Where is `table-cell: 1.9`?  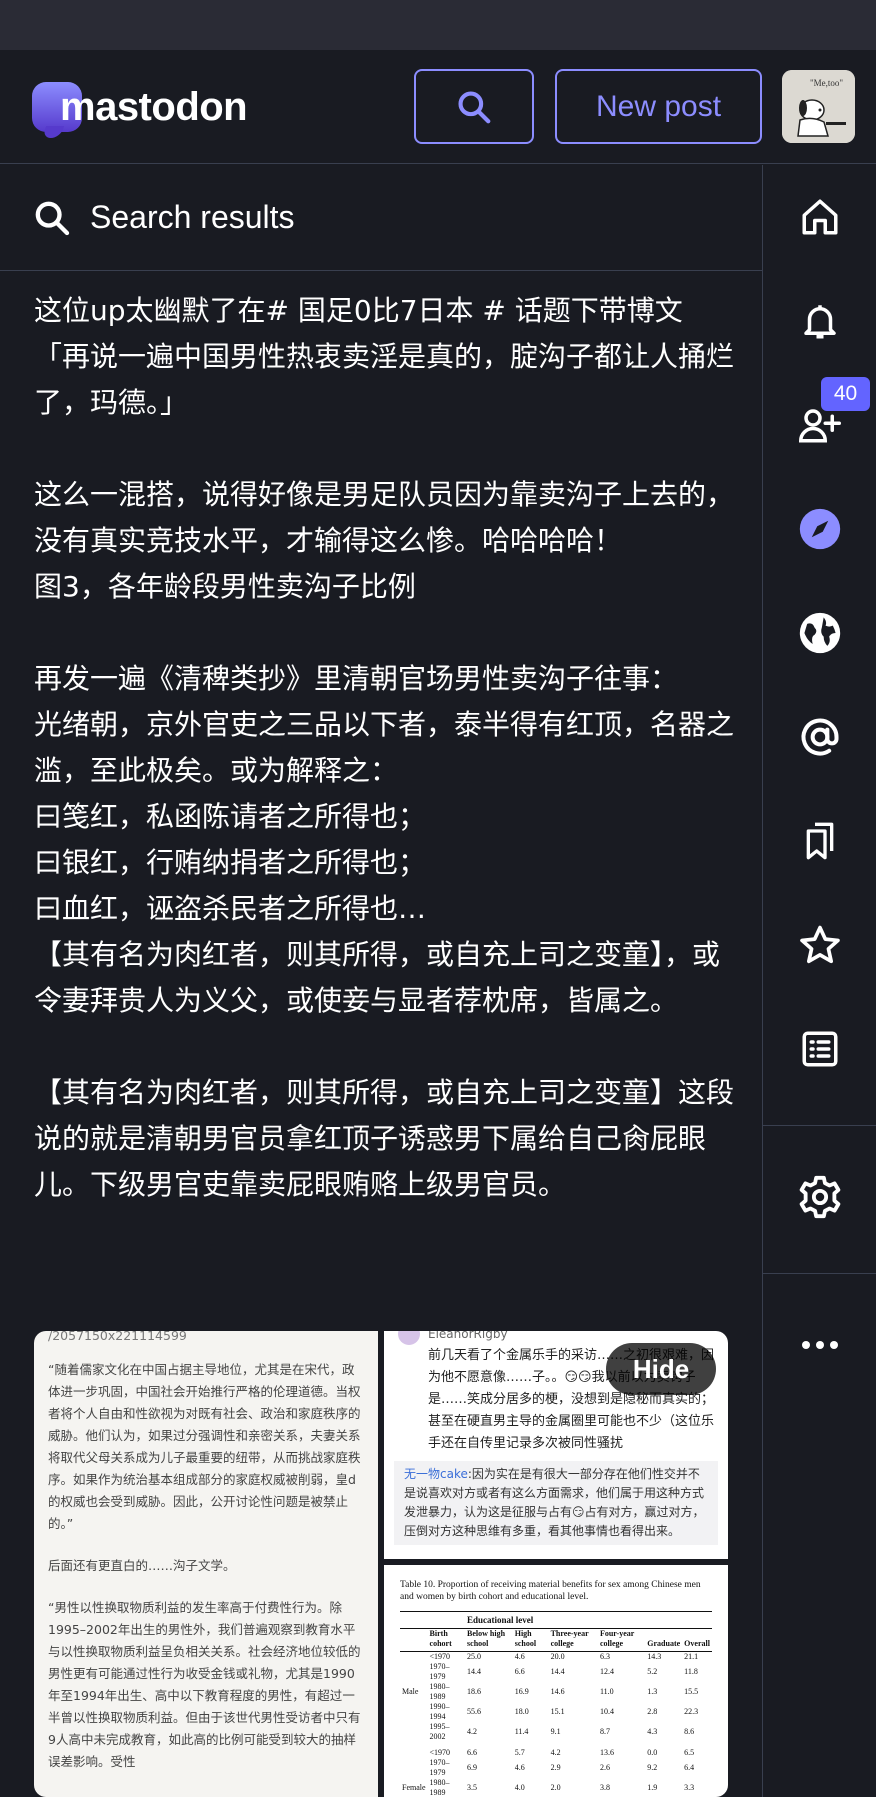
table-cell: 1.9 is located at coordinates (652, 1787).